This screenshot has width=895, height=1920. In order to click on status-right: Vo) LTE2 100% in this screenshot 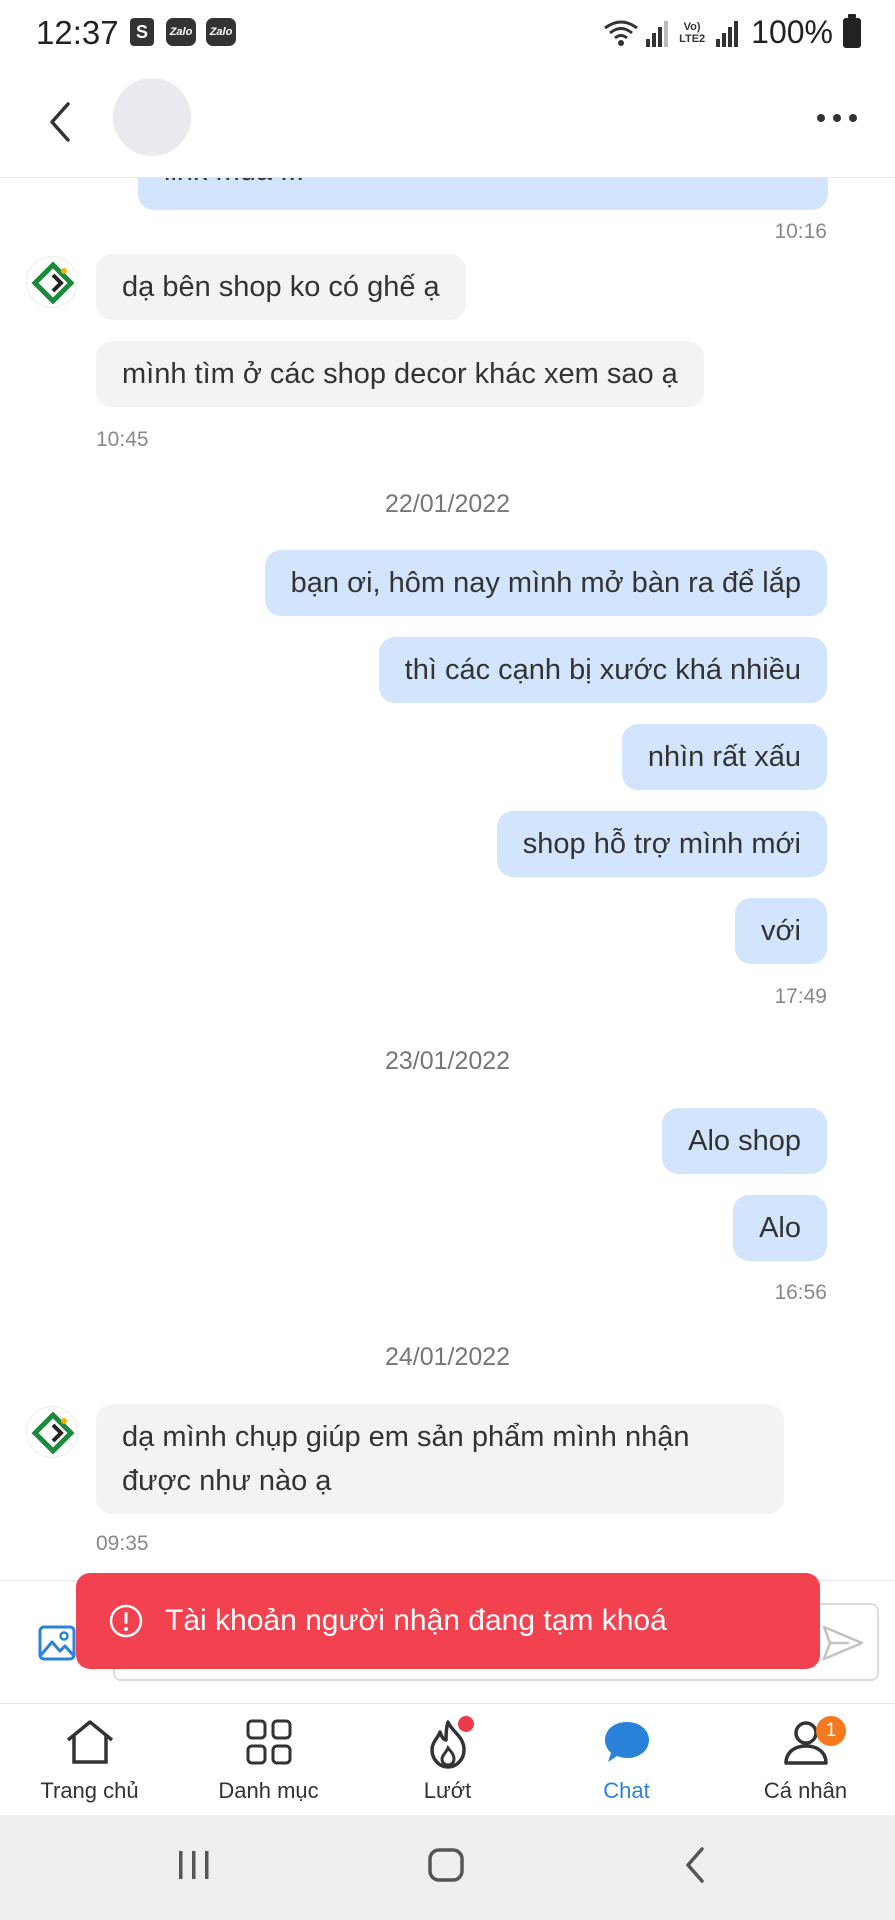, I will do `click(732, 32)`.